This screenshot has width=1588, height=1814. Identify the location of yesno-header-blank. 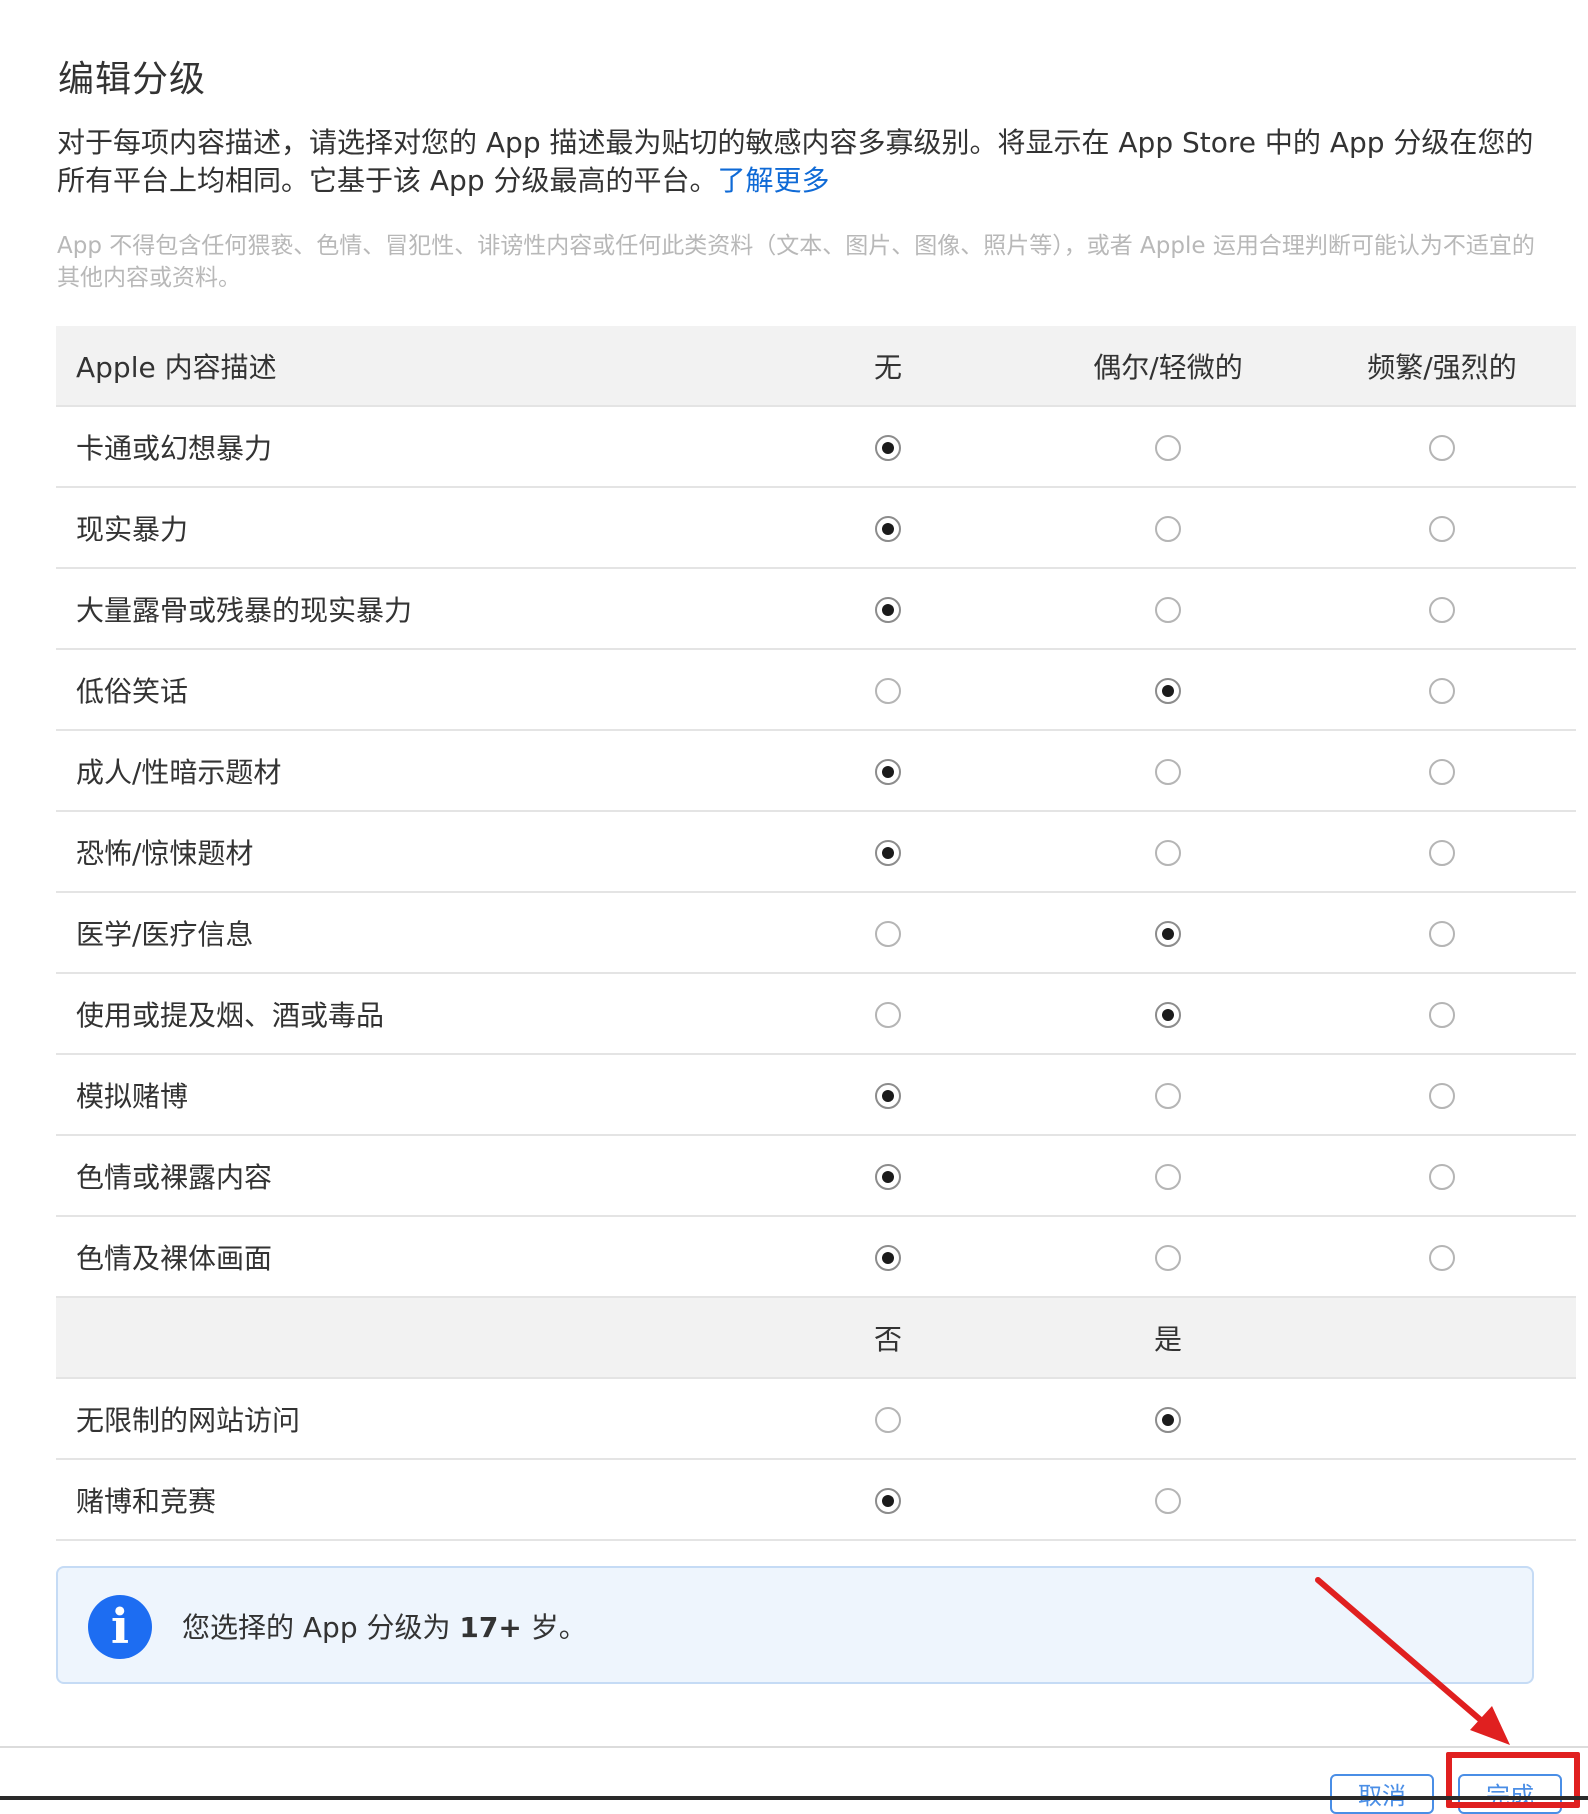
(402, 1338).